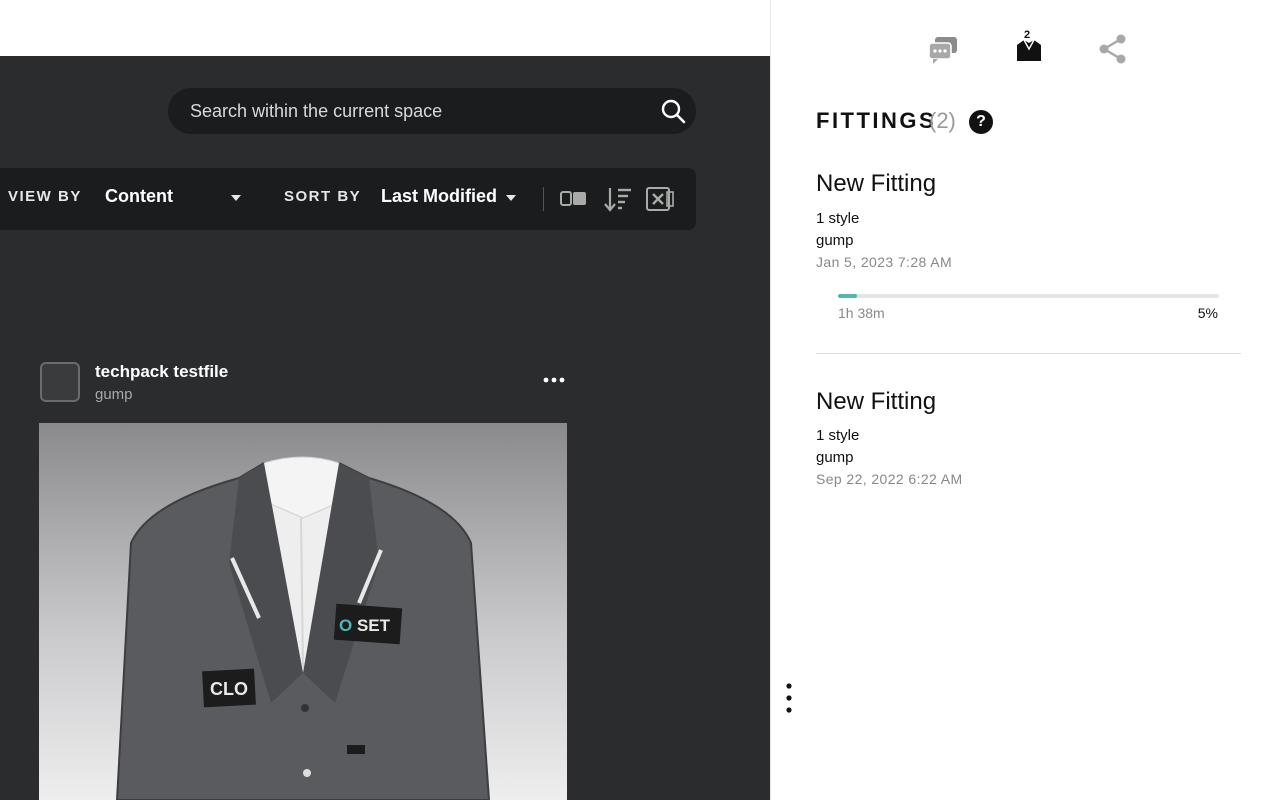  I want to click on help-icon: ?, so click(981, 122).